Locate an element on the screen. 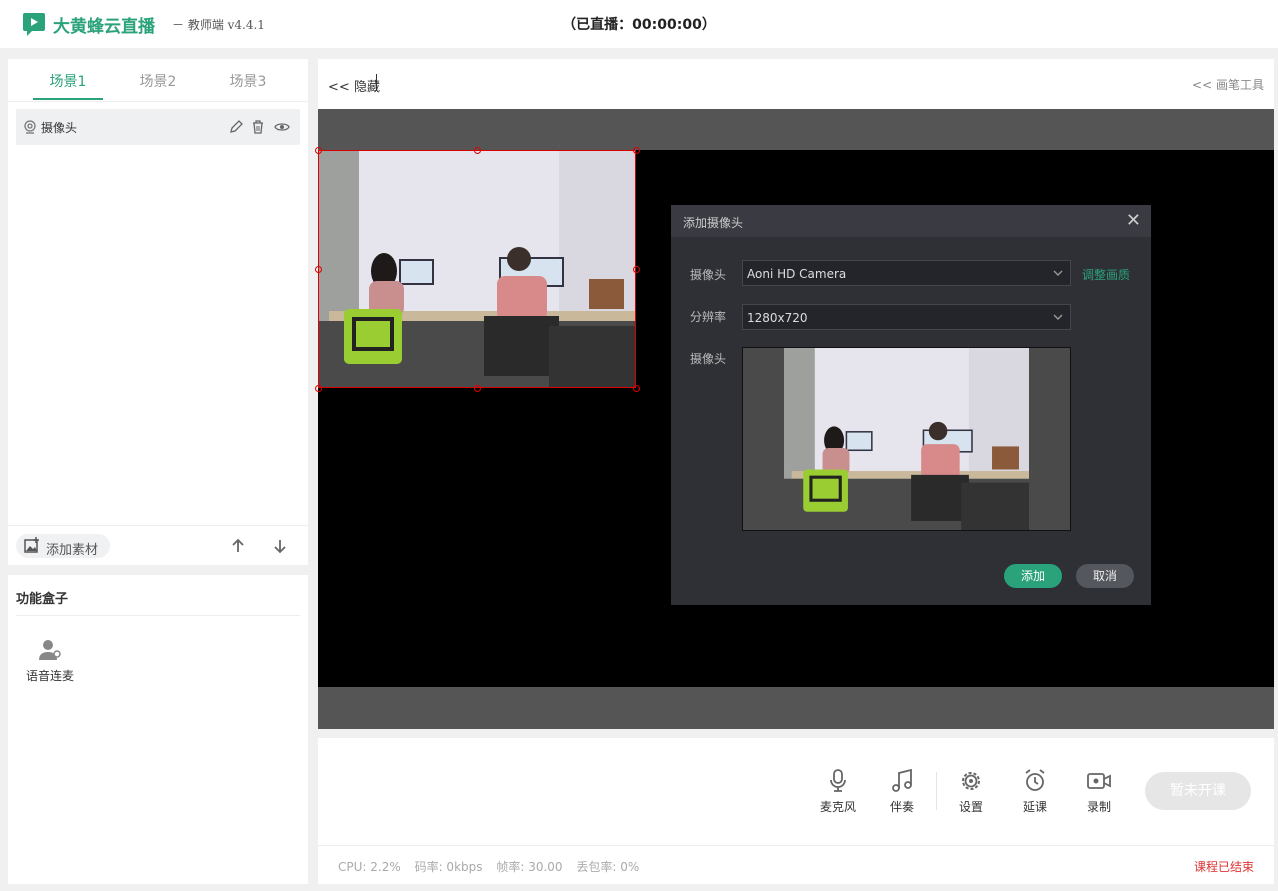 This screenshot has width=1278, height=891. voice-connect-button: 语音连麦 is located at coordinates (50, 664).